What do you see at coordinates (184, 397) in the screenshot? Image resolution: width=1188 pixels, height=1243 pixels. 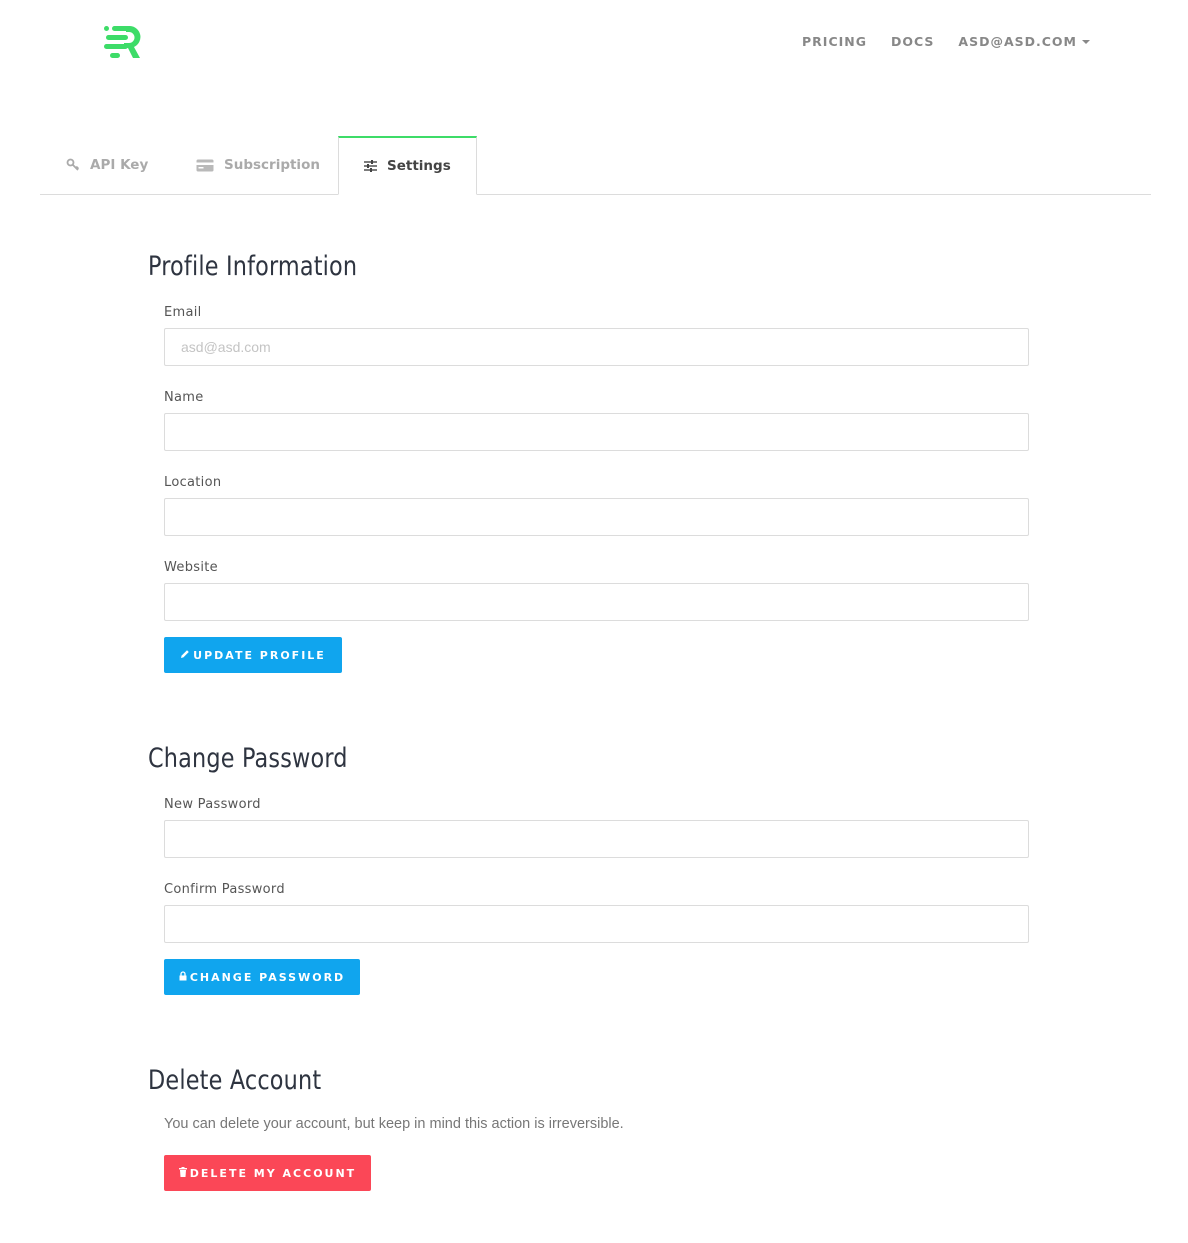 I see `name-label: Name` at bounding box center [184, 397].